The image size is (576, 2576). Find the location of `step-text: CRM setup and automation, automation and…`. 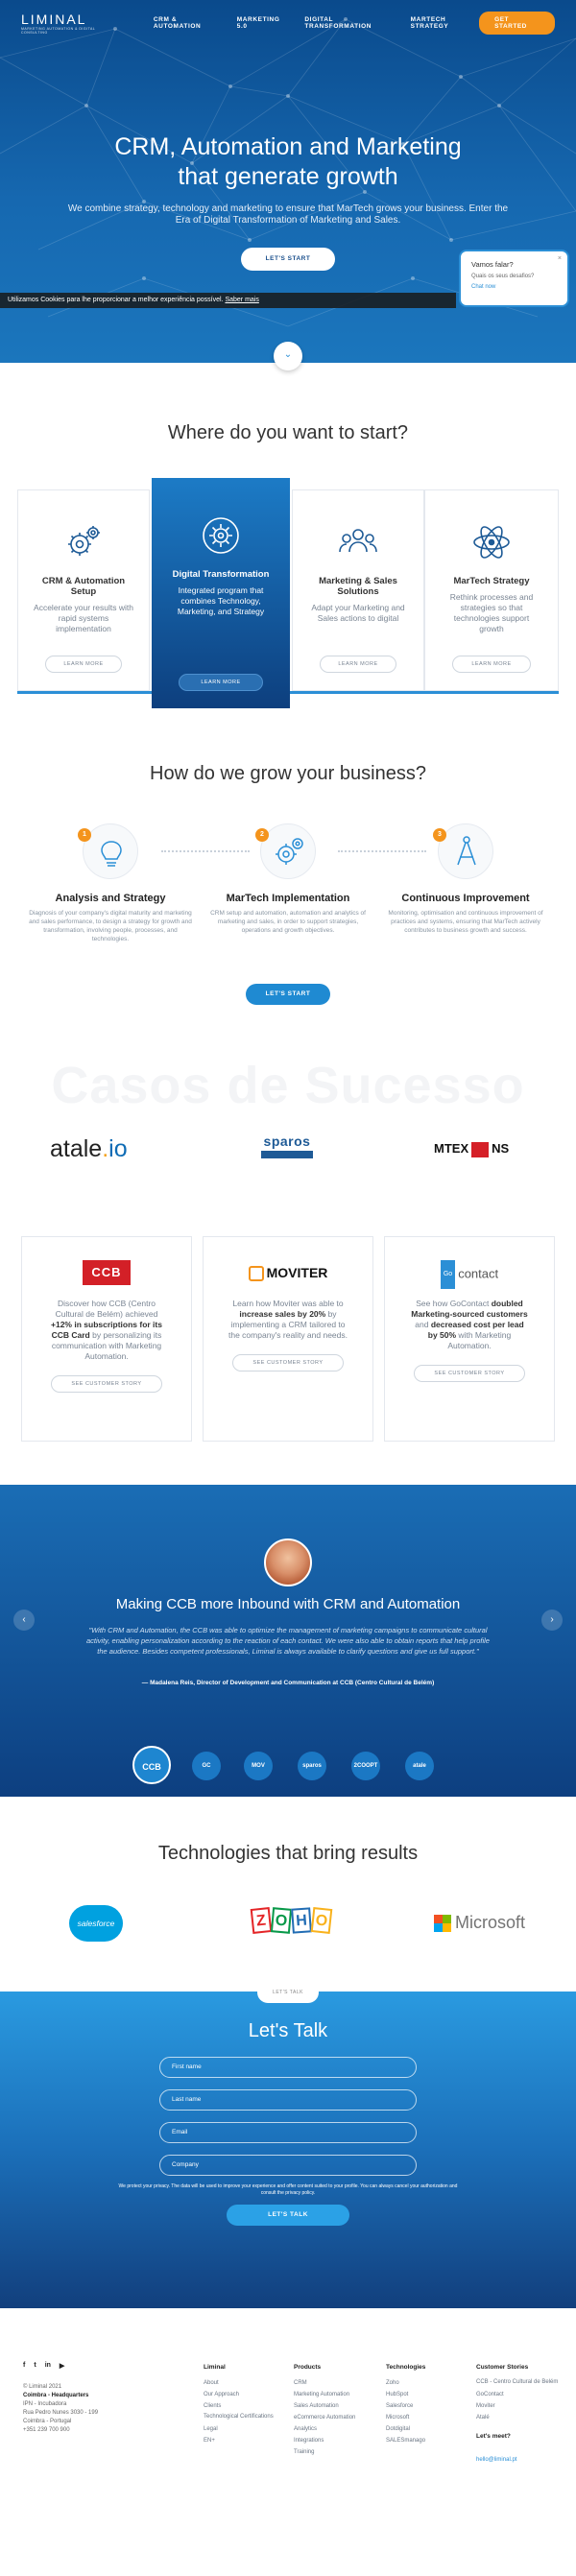

step-text: CRM setup and automation, automation and… is located at coordinates (288, 922).